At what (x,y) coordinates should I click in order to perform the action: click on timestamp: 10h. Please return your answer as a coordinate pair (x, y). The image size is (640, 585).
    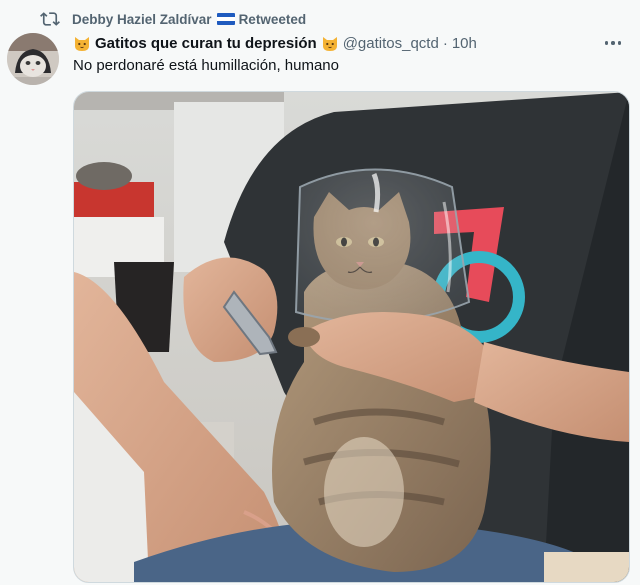
    Looking at the image, I should click on (464, 43).